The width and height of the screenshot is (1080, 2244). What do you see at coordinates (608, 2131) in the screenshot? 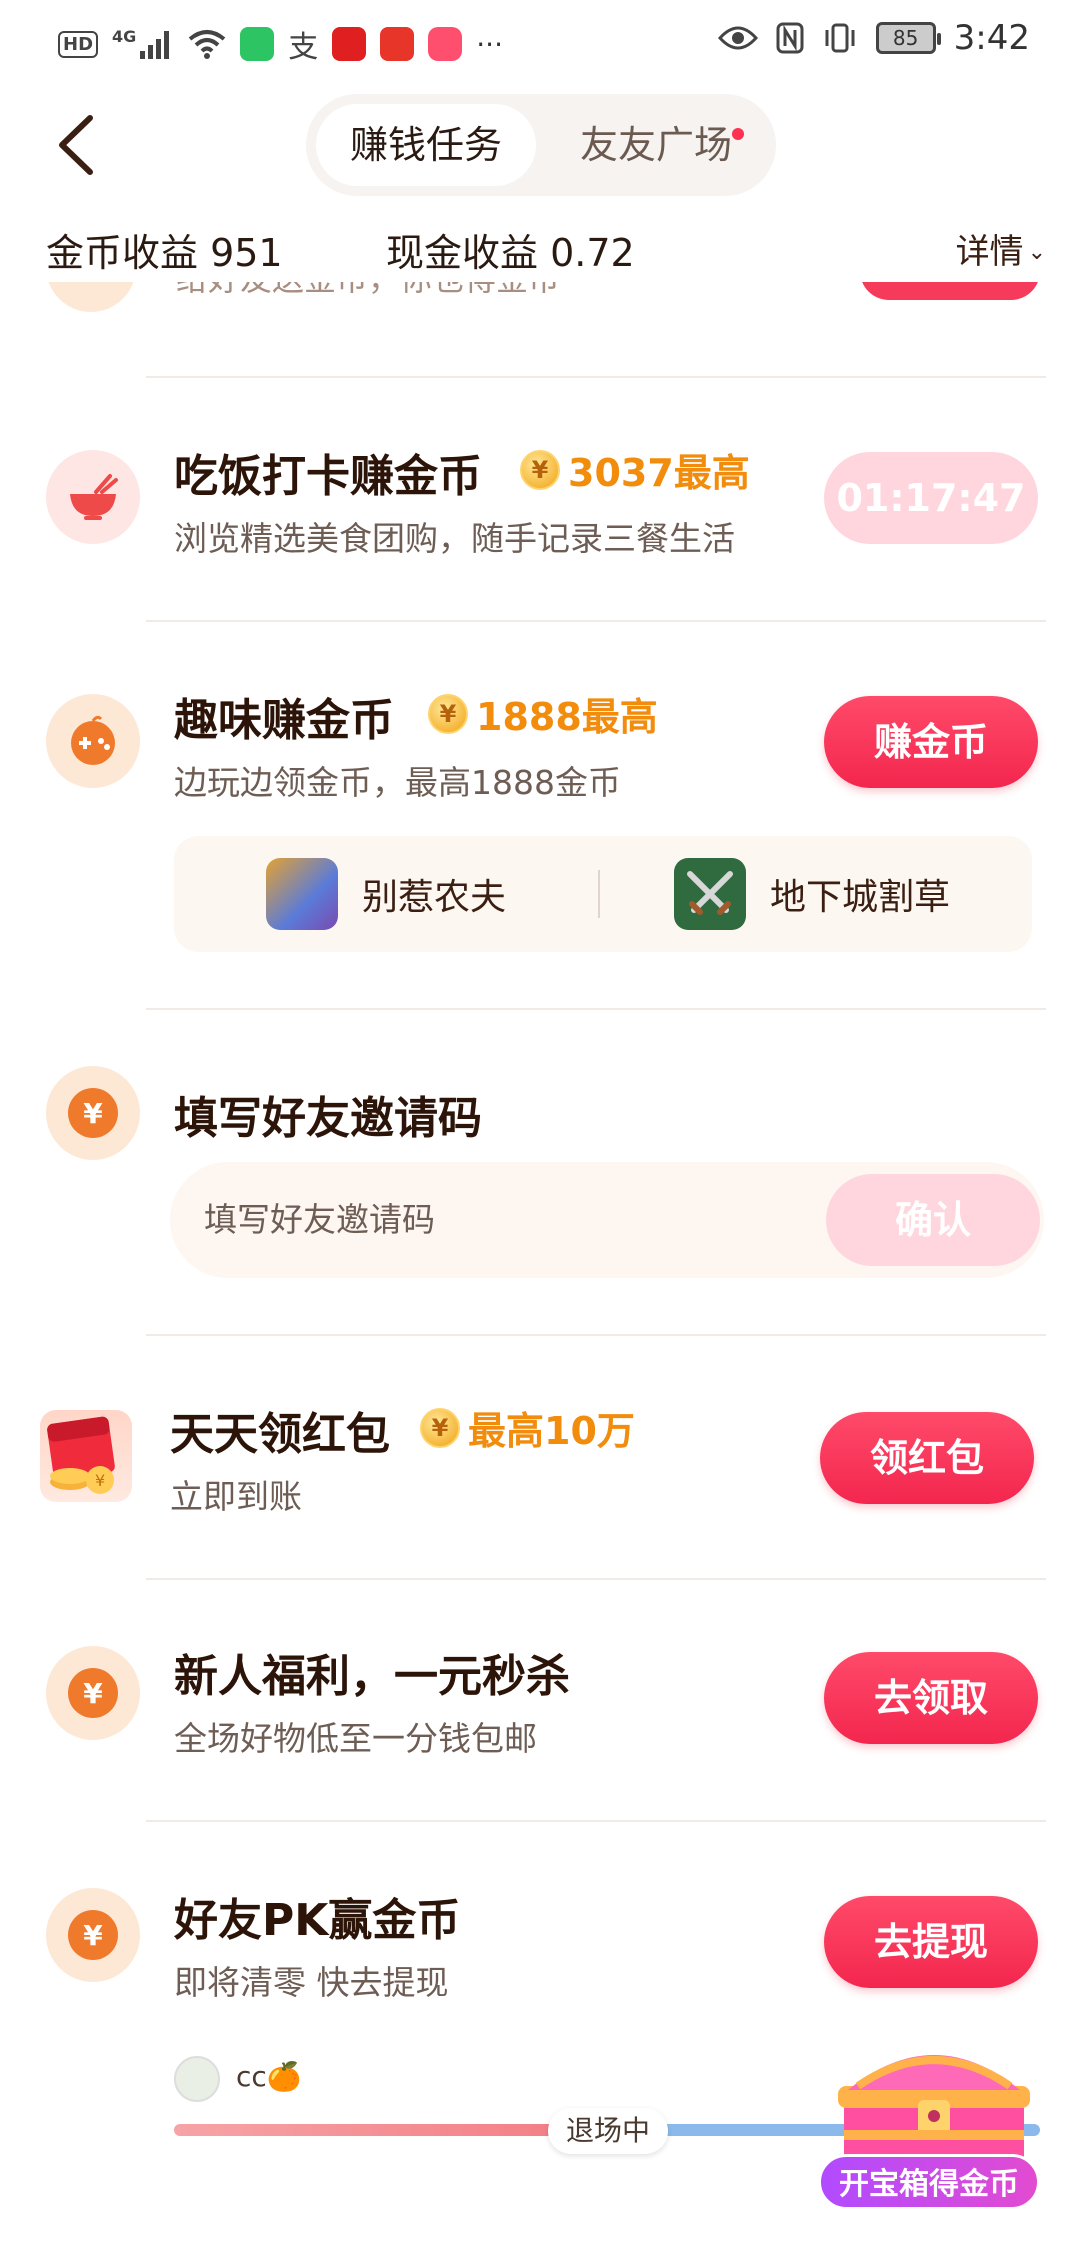
I see `pk-status-badge: 退场中` at bounding box center [608, 2131].